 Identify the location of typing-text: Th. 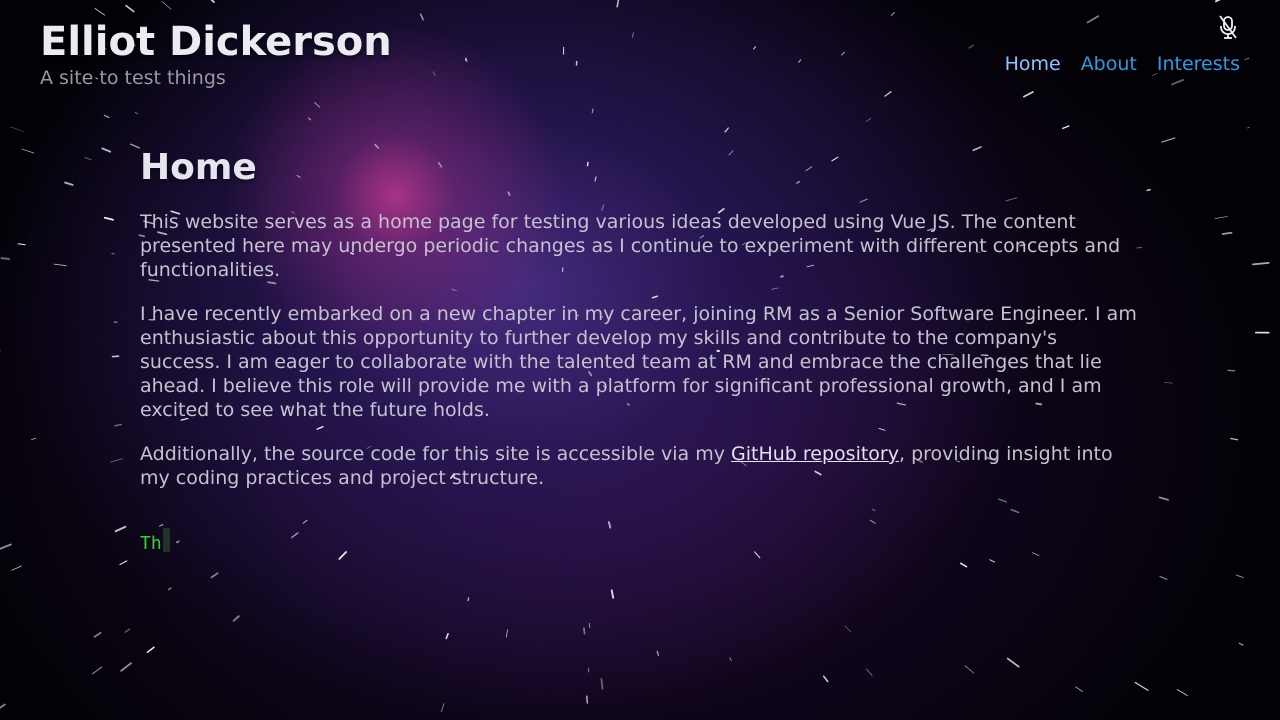
(155, 544).